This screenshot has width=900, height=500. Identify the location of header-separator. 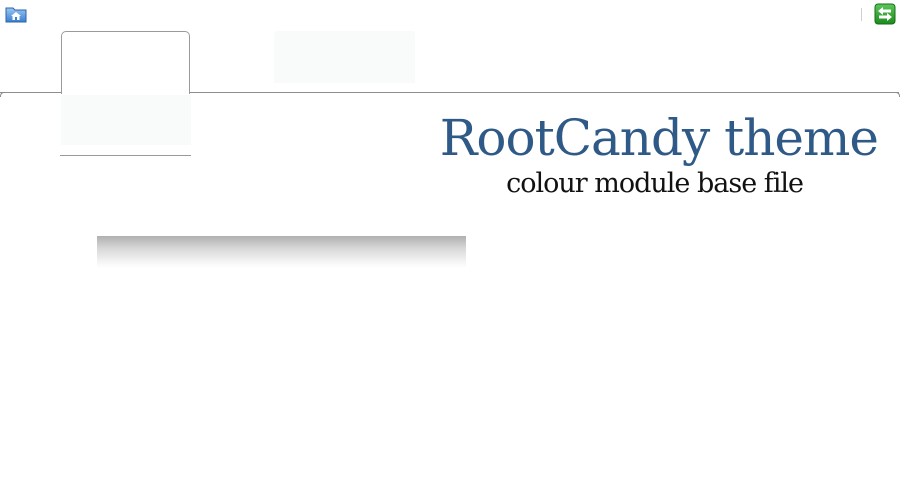
(861, 14).